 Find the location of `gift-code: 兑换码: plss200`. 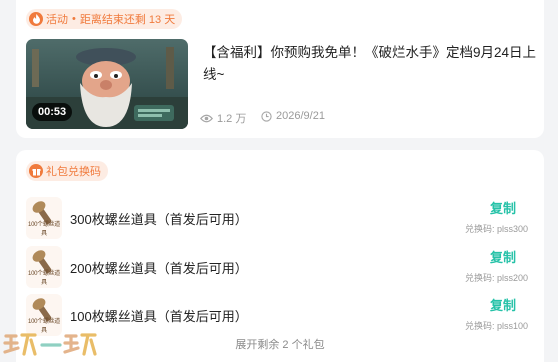

gift-code: 兑换码: plss200 is located at coordinates (496, 278).